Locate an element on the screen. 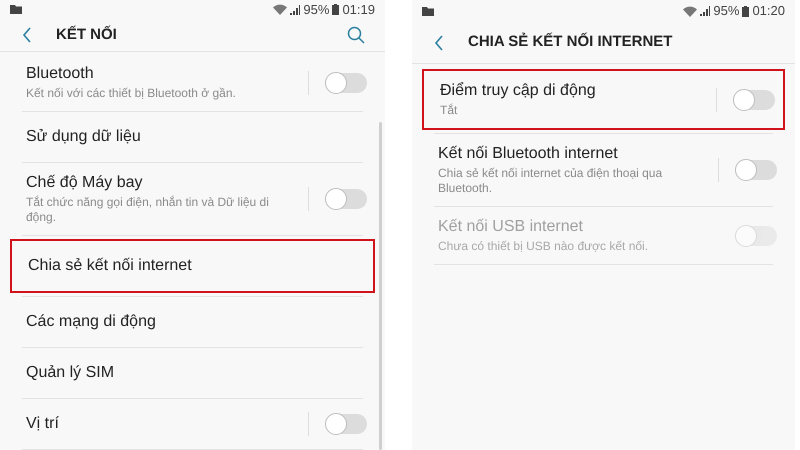 This screenshot has height=450, width=800. item-title: Kết nối Bluetooth internet is located at coordinates (528, 154).